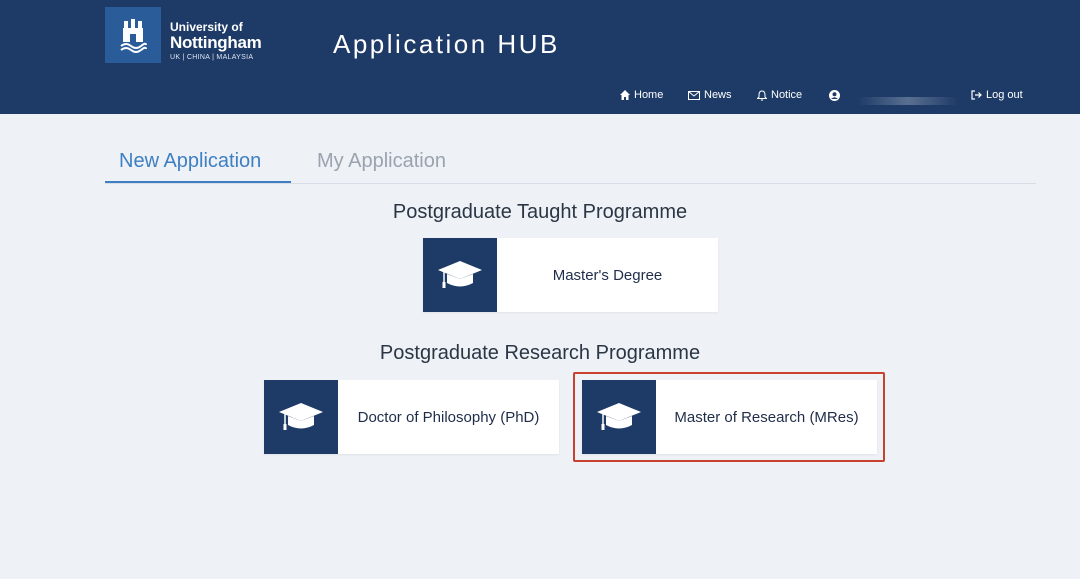 The height and width of the screenshot is (579, 1080). I want to click on envelope-icon, so click(694, 95).